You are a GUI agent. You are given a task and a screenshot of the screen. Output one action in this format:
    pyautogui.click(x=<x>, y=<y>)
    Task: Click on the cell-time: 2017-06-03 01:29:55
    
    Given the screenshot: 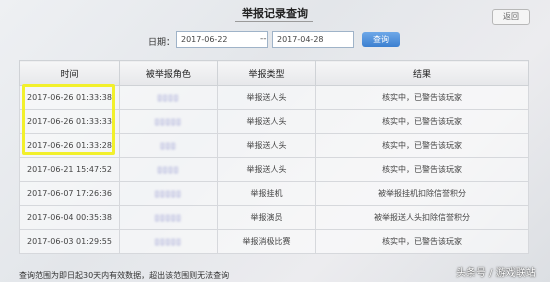 What is the action you would take?
    pyautogui.click(x=69, y=241)
    